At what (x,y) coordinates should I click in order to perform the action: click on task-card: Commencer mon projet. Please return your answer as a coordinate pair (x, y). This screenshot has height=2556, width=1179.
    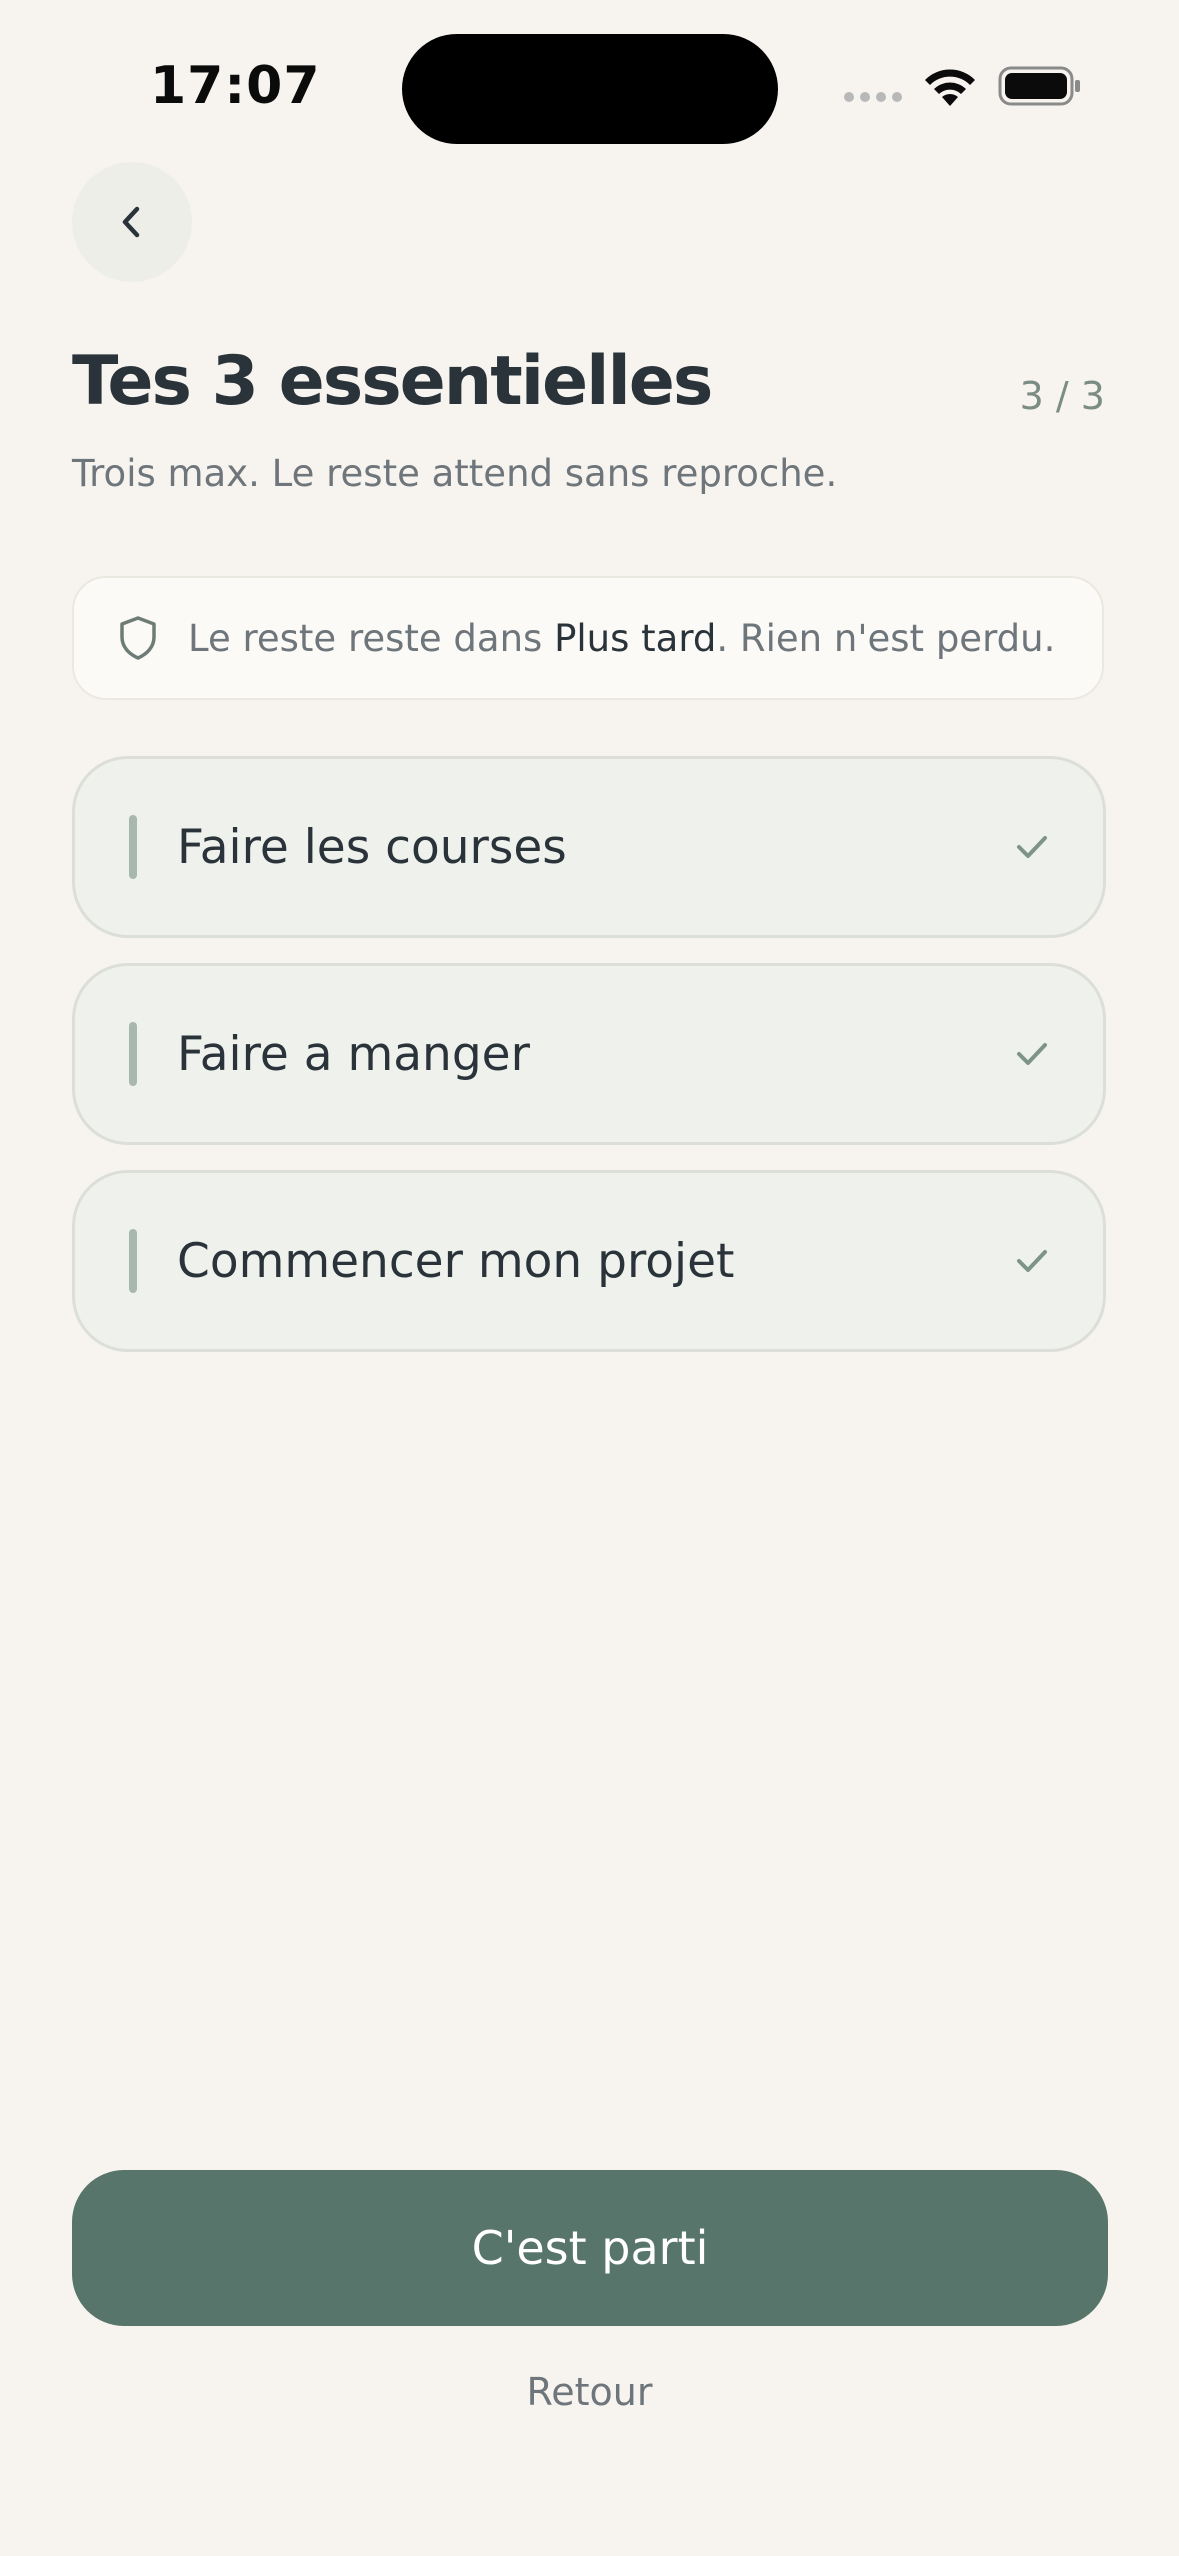
    Looking at the image, I should click on (589, 1261).